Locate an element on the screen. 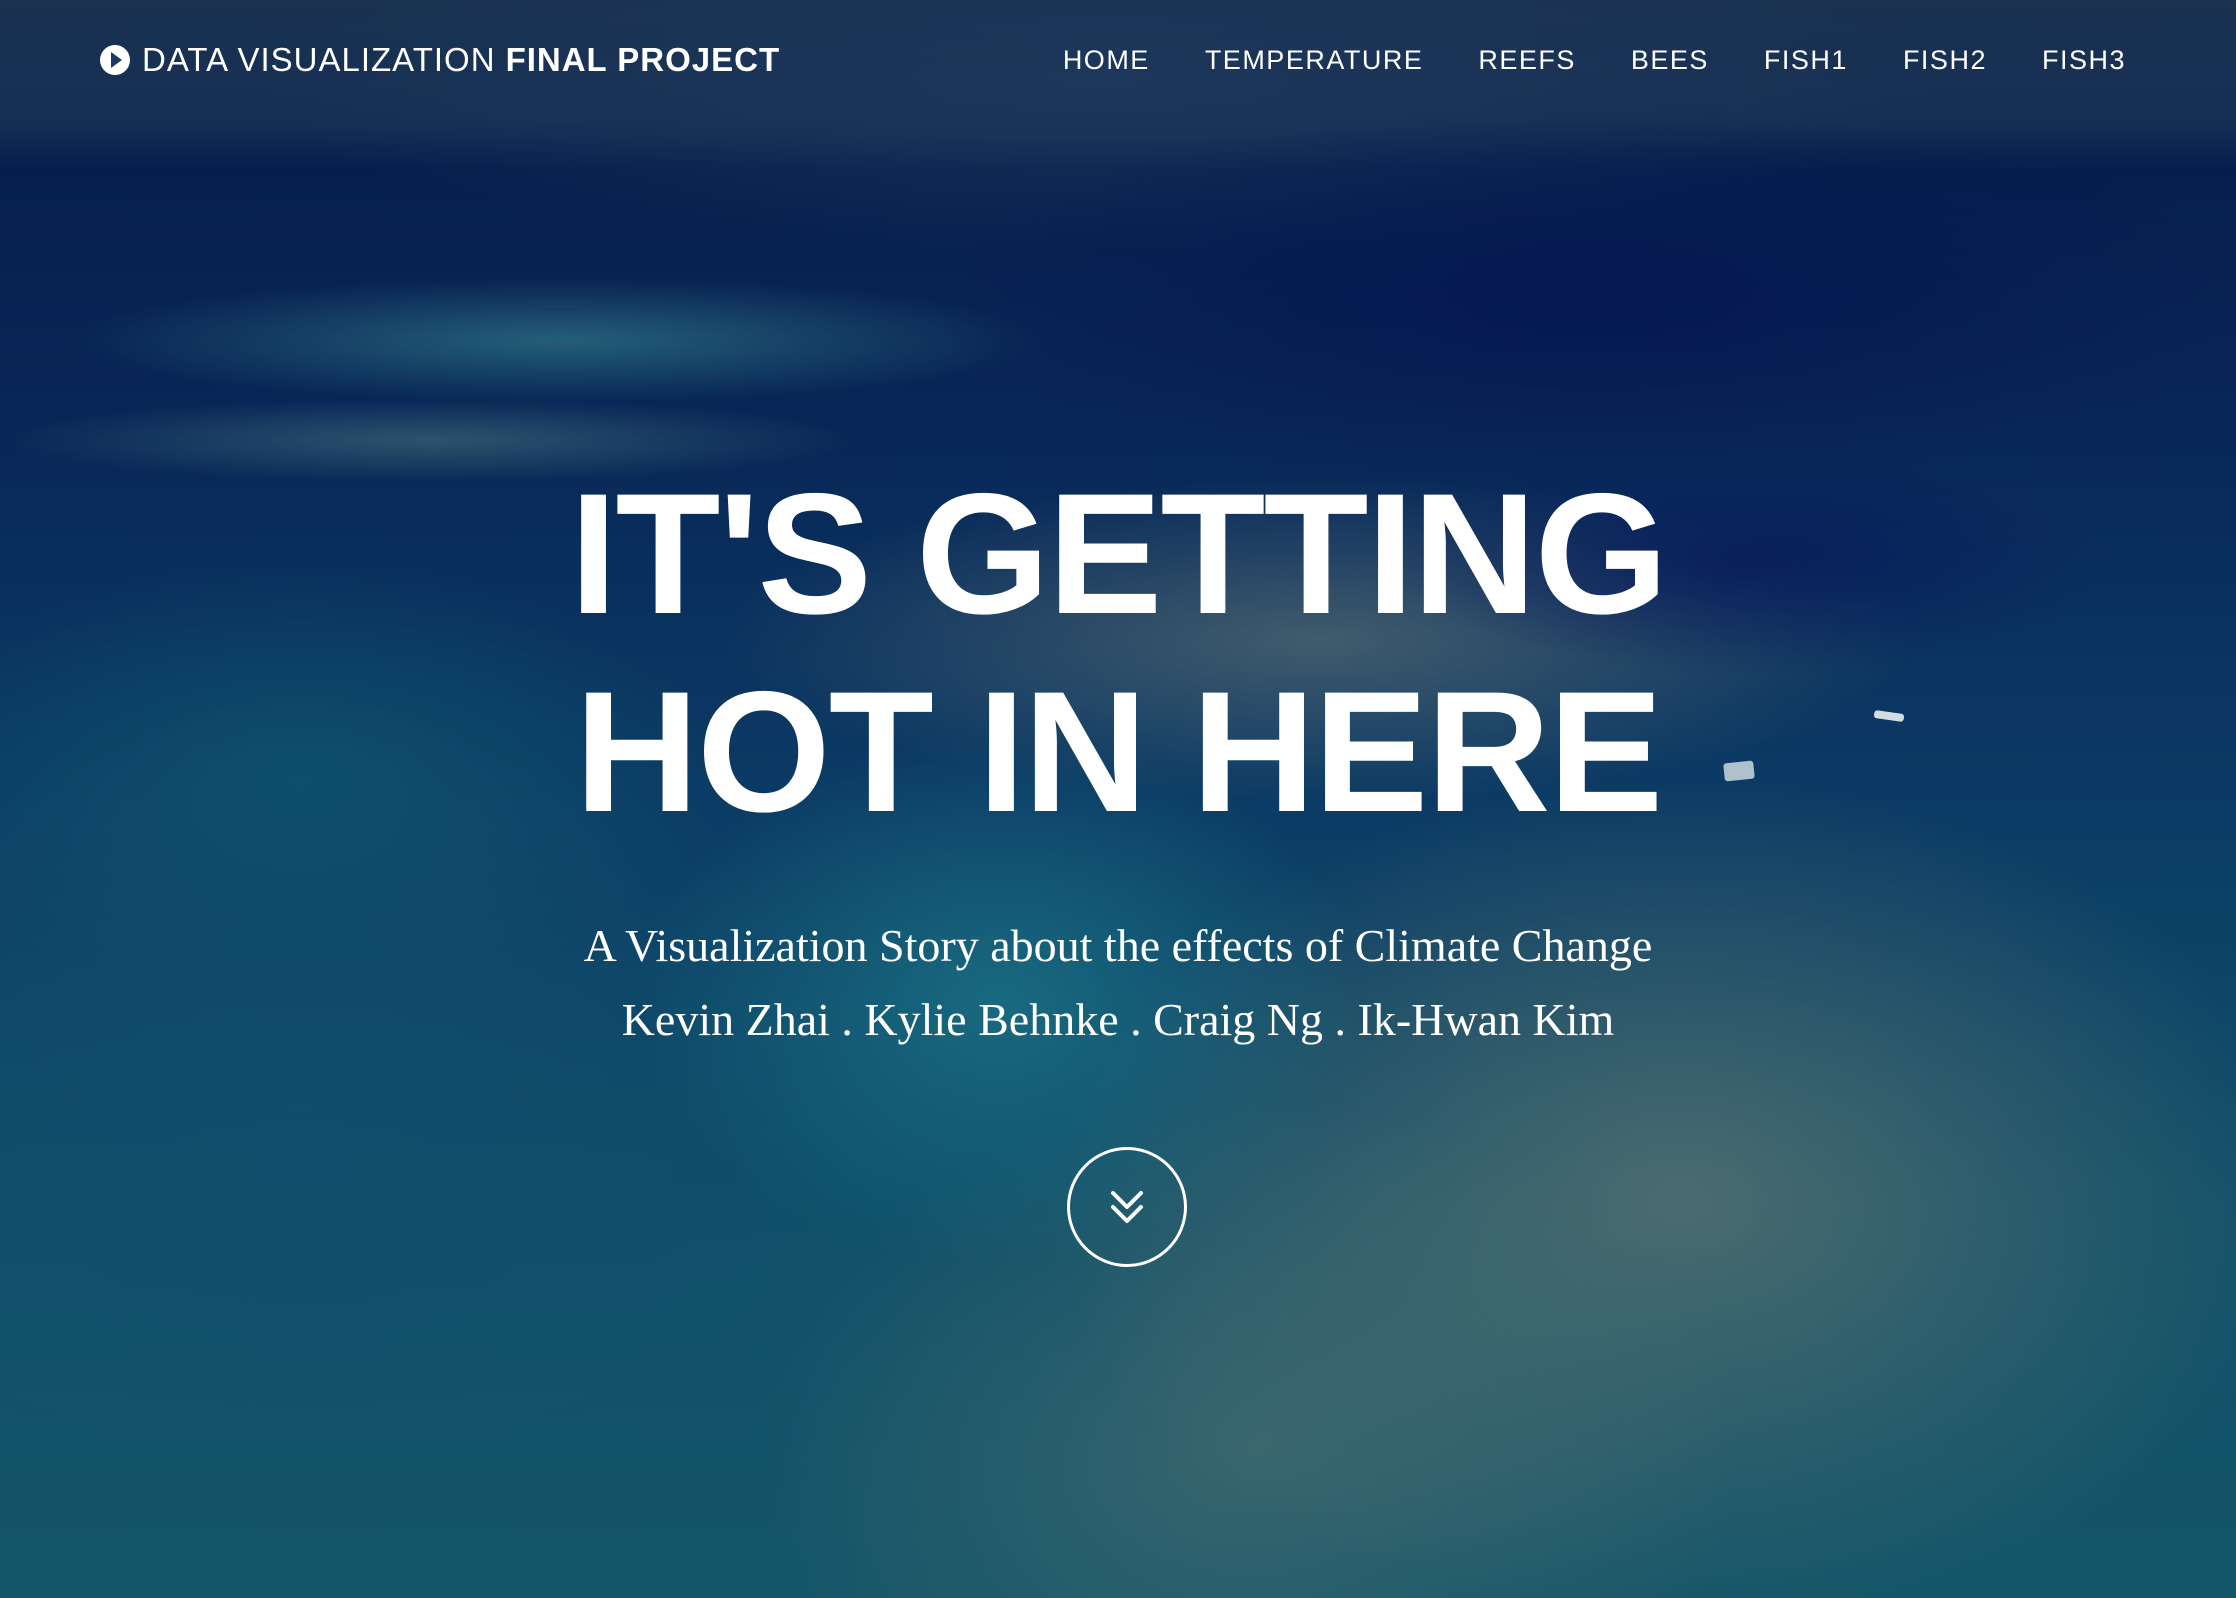 The height and width of the screenshot is (1598, 2236). hero-title-line-2: HOT IN HERE is located at coordinates (1119, 752).